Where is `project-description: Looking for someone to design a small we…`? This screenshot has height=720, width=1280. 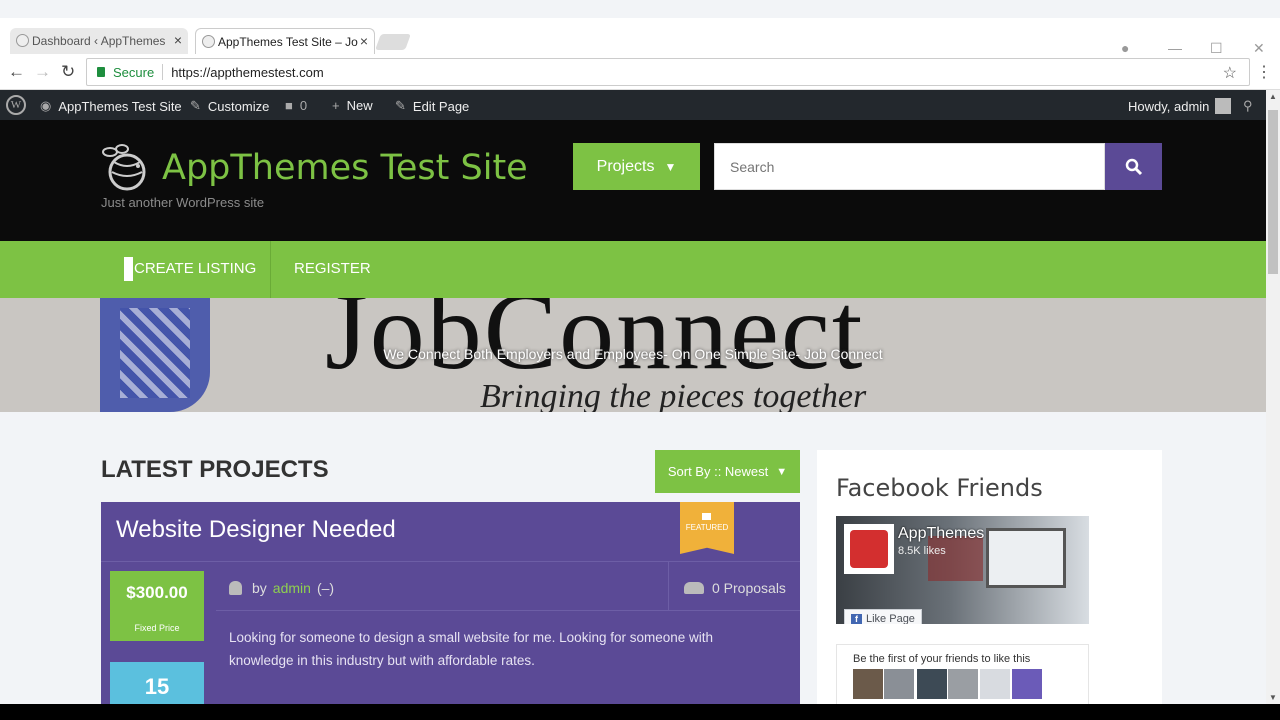 project-description: Looking for someone to design a small we… is located at coordinates (471, 649).